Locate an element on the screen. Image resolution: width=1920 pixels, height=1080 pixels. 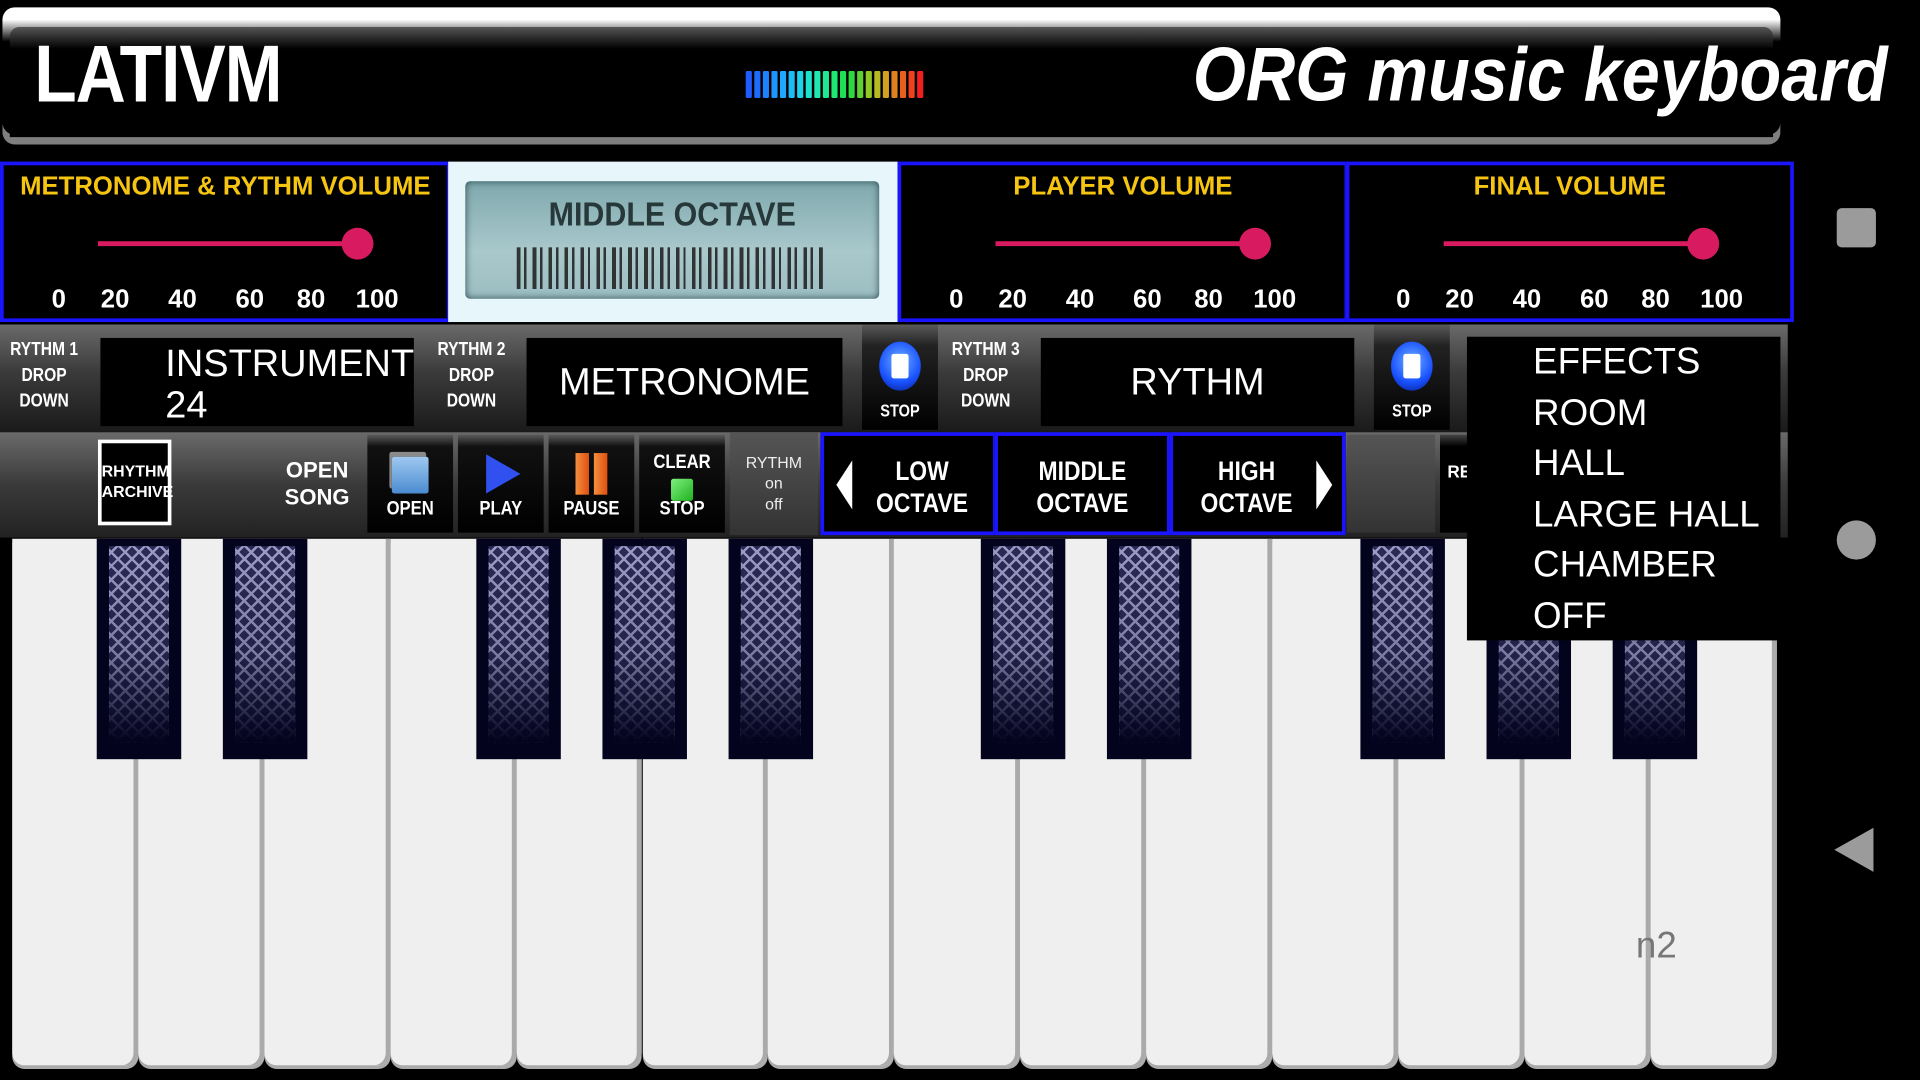
label-line: SONG is located at coordinates (317, 497).